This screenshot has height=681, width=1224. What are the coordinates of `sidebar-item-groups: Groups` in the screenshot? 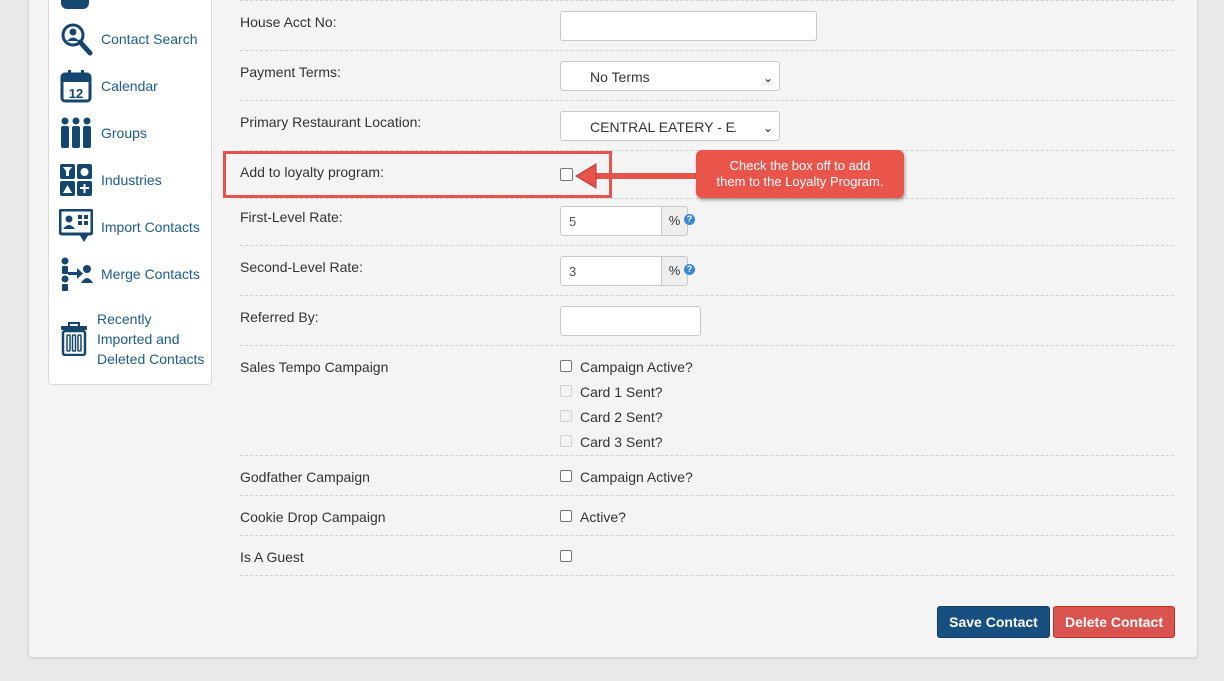 It's located at (103, 133).